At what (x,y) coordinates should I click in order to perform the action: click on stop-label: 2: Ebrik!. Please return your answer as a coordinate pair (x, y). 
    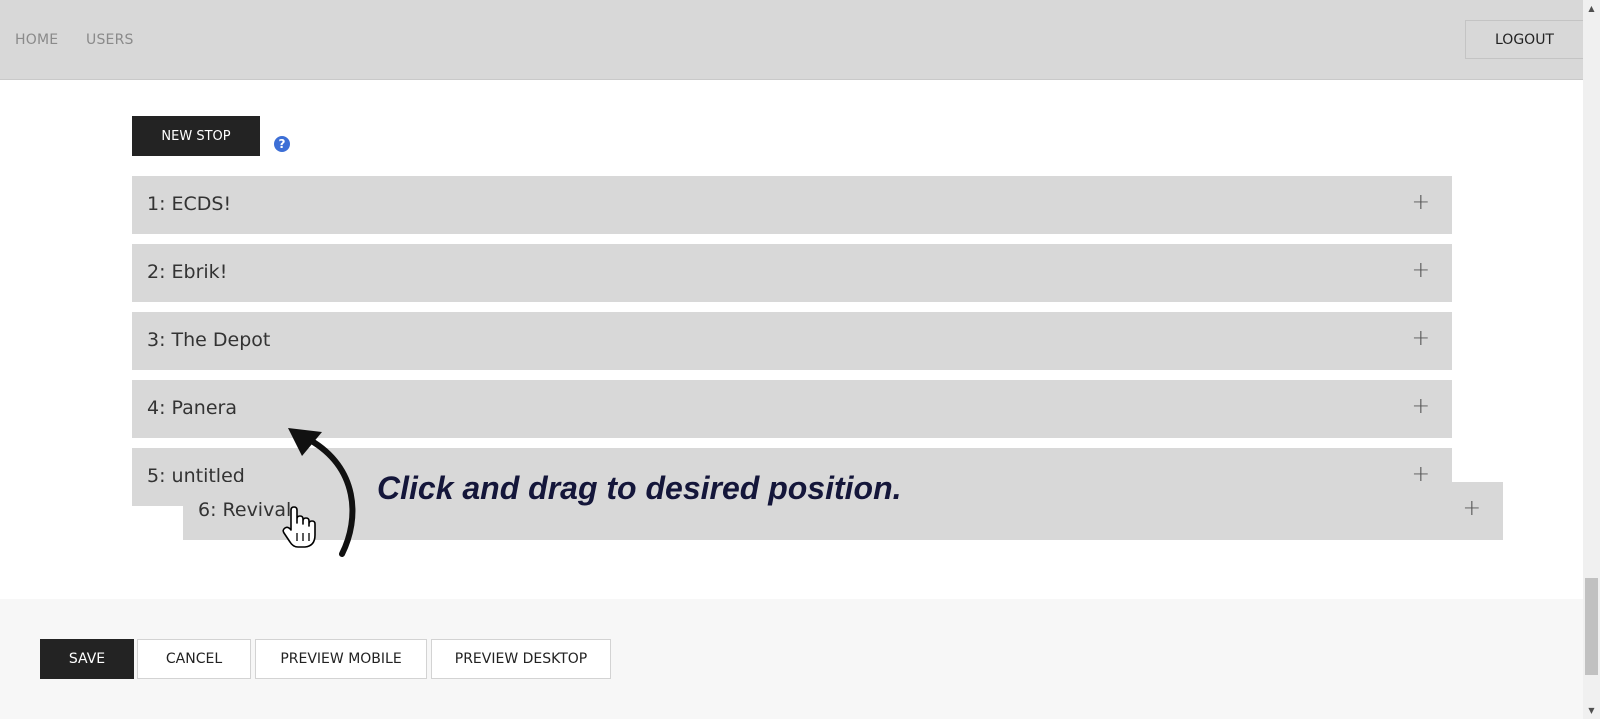
    Looking at the image, I should click on (187, 272).